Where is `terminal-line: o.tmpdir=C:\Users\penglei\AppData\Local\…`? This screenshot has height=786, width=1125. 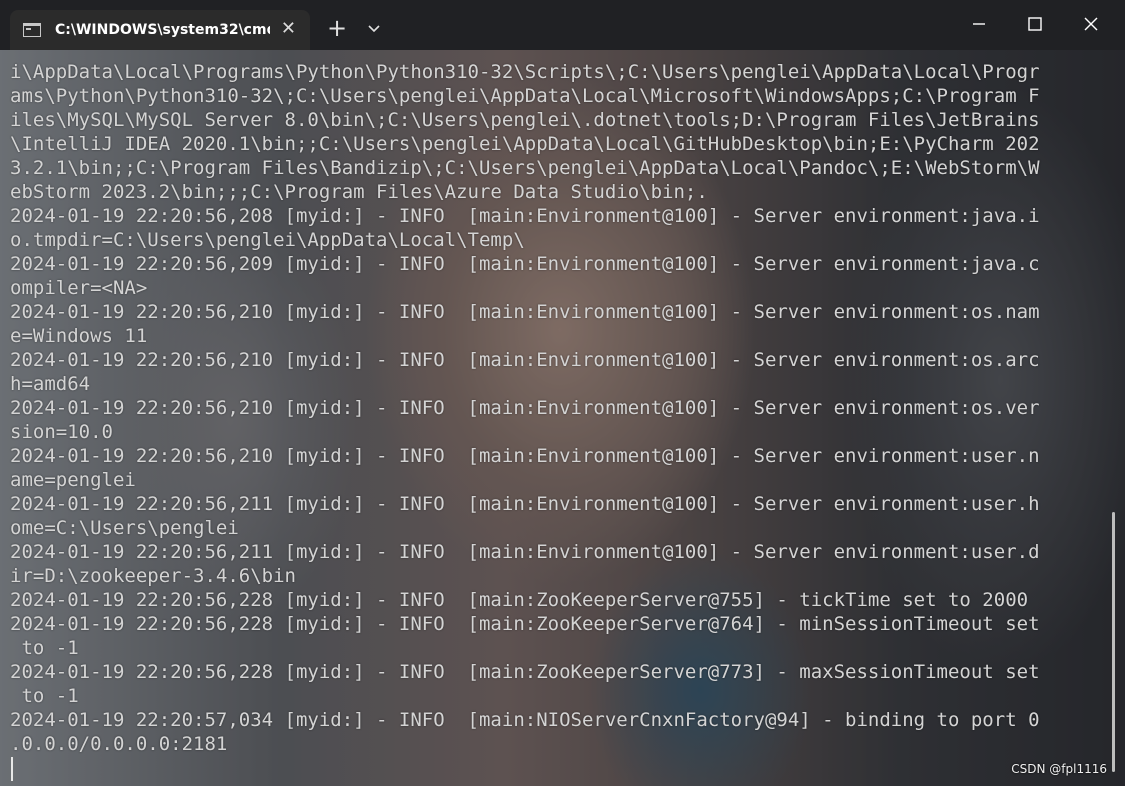 terminal-line: o.tmpdir=C:\Users\penglei\AppData\Local\… is located at coordinates (267, 240).